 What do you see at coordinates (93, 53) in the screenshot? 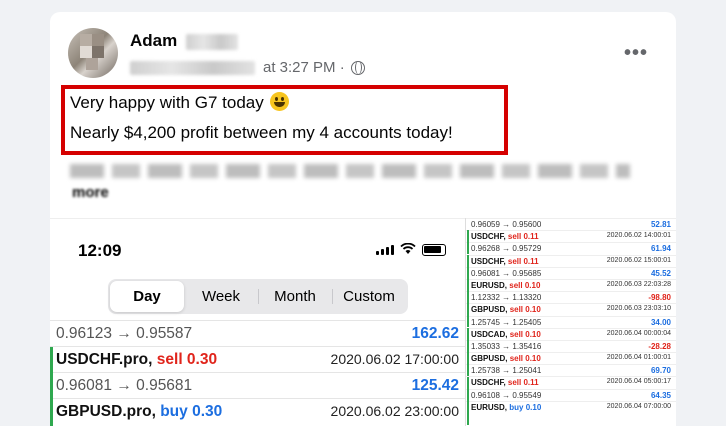
I see `avatar` at bounding box center [93, 53].